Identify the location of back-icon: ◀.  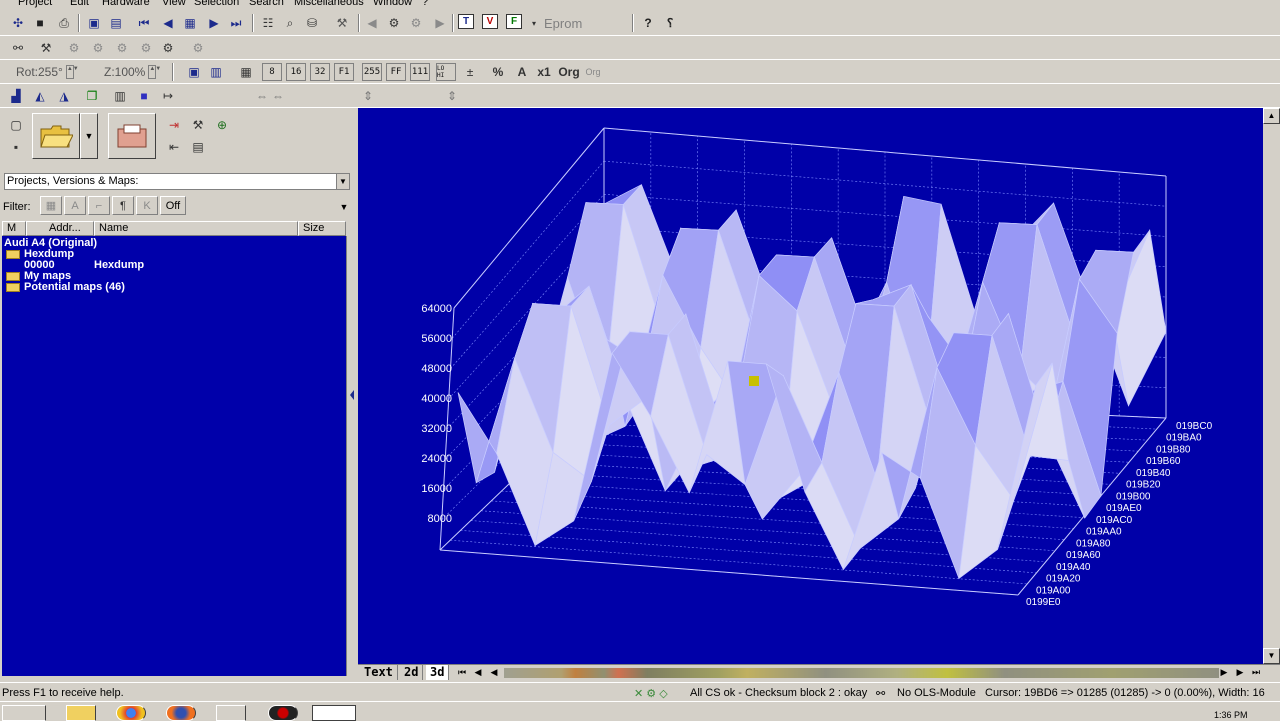
(372, 23).